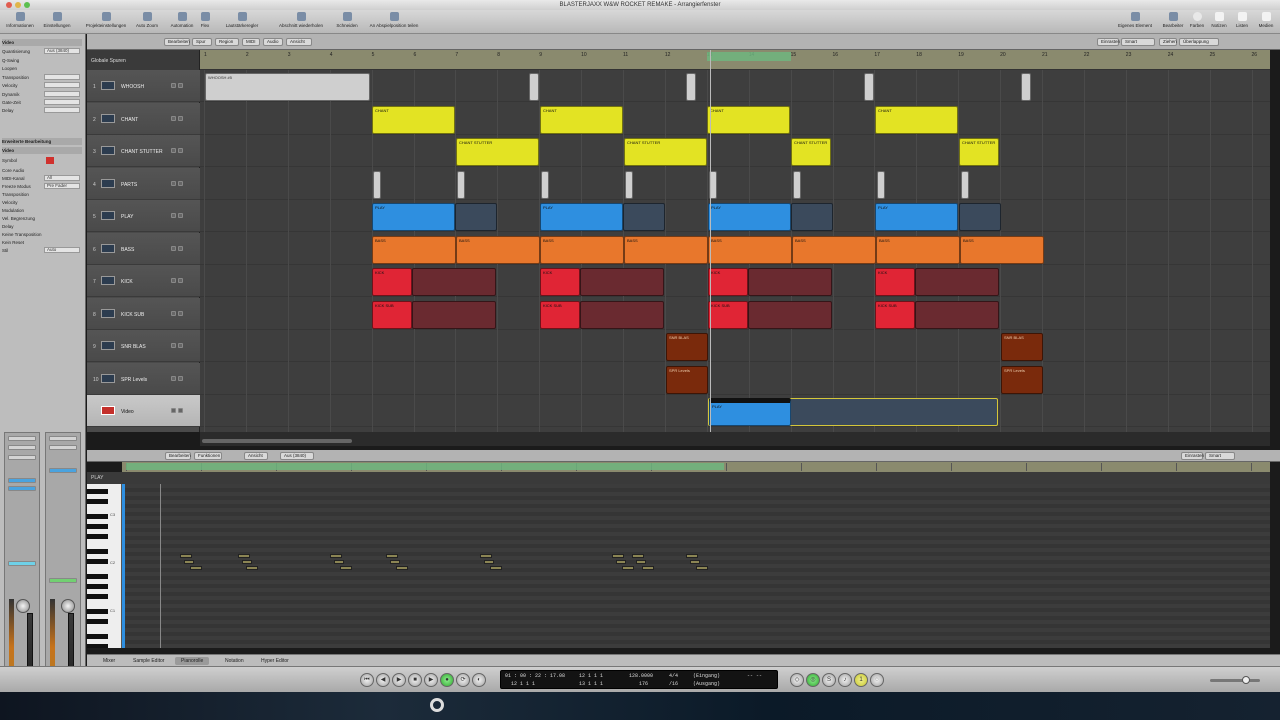 This screenshot has width=1280, height=720. Describe the element at coordinates (710, 241) in the screenshot. I see `playhead` at that location.